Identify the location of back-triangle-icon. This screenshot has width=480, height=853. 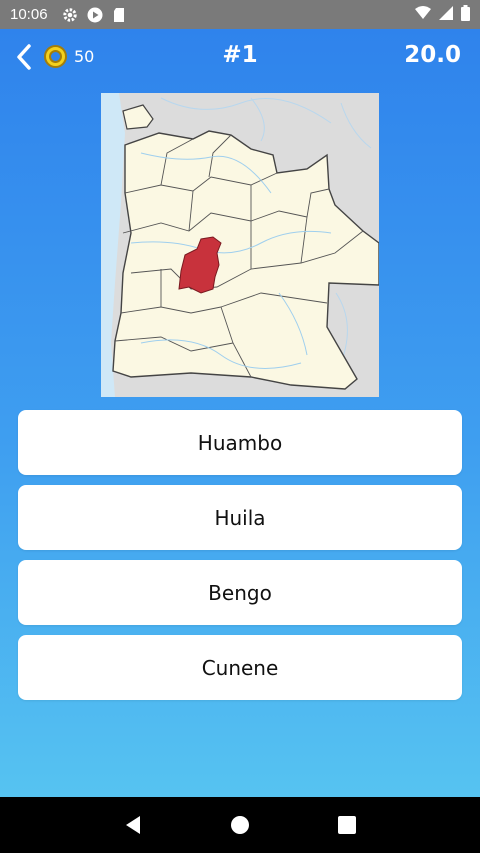
(133, 825).